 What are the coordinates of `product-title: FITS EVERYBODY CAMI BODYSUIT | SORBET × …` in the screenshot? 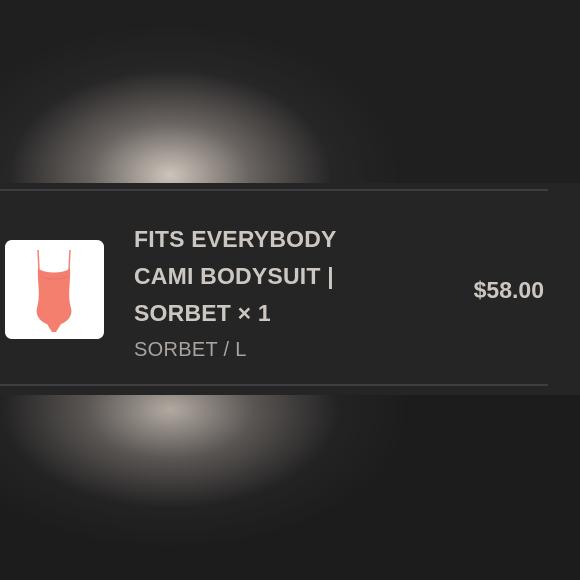 It's located at (259, 276).